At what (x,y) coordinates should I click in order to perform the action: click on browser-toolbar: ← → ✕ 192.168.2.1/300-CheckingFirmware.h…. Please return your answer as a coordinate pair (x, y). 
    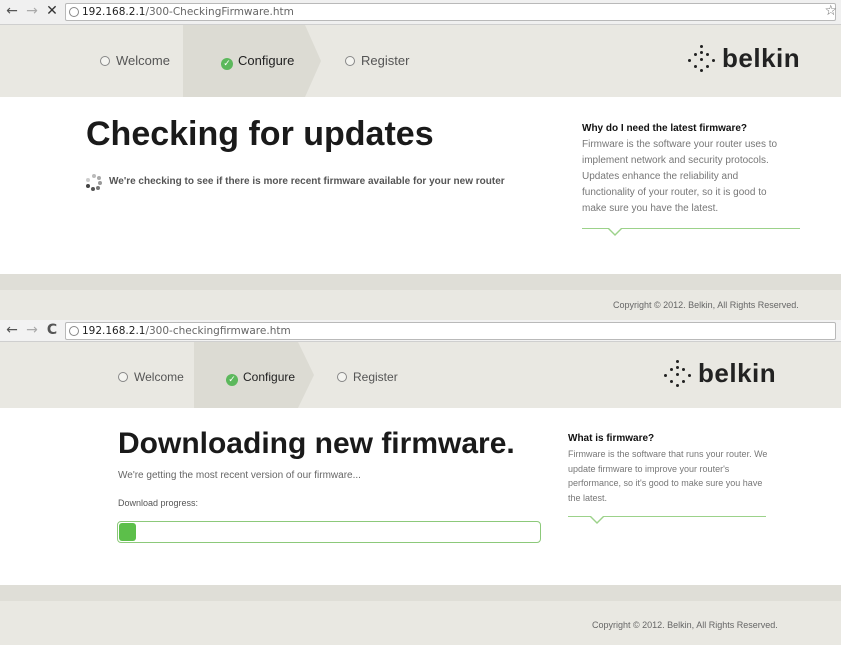
    Looking at the image, I should click on (420, 12).